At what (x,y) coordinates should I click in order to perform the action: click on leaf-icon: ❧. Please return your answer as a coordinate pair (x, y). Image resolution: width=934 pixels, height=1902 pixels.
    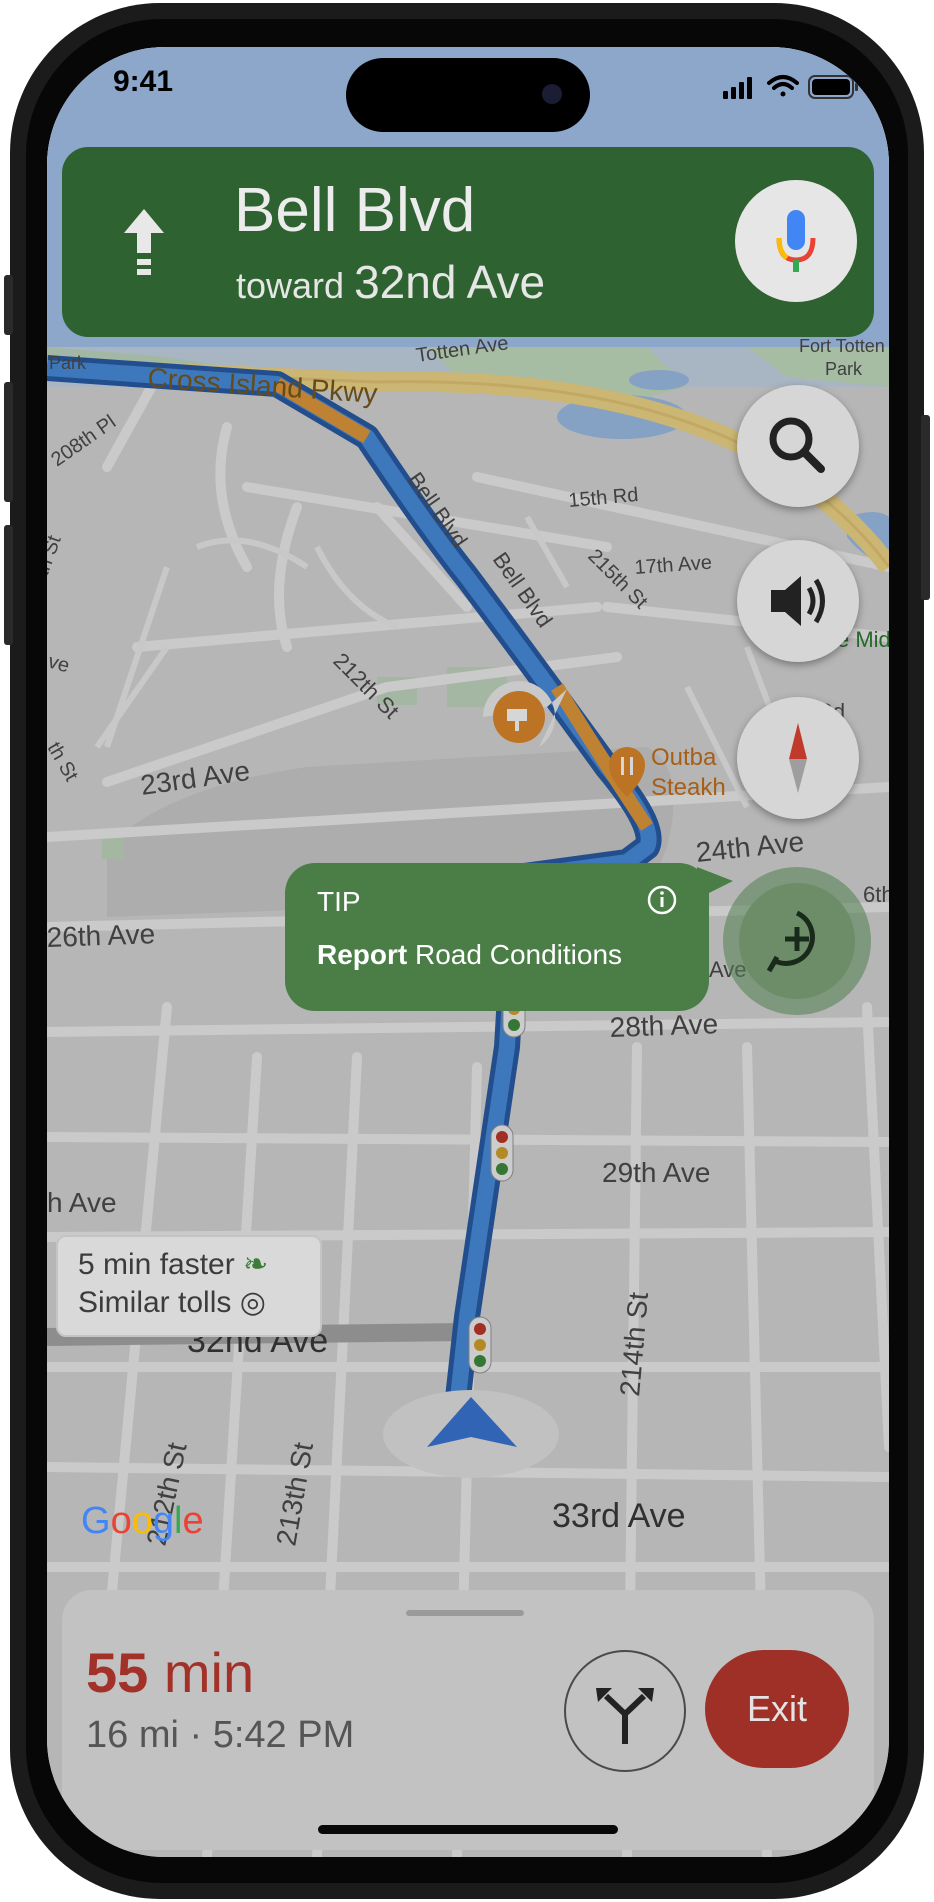
    Looking at the image, I should click on (256, 1264).